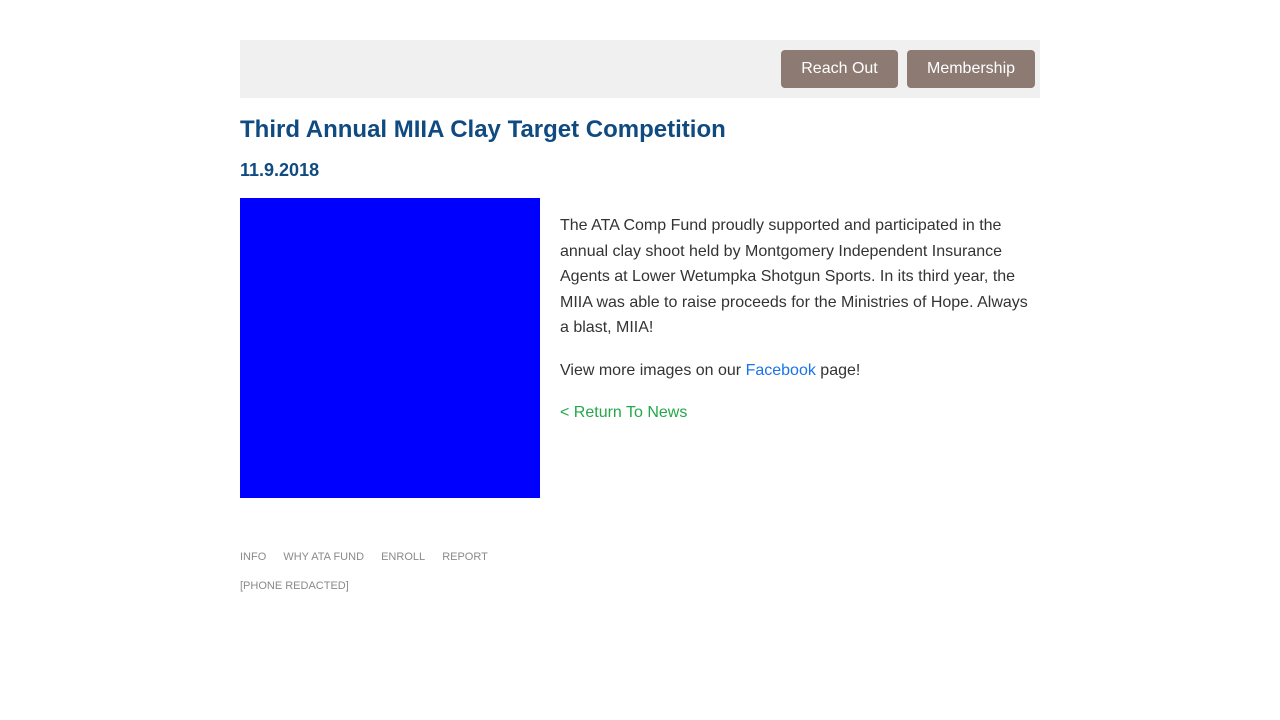 The height and width of the screenshot is (720, 1280). Describe the element at coordinates (323, 557) in the screenshot. I see `footer-link-why-ata-fund: WHY ATA FUND` at that location.